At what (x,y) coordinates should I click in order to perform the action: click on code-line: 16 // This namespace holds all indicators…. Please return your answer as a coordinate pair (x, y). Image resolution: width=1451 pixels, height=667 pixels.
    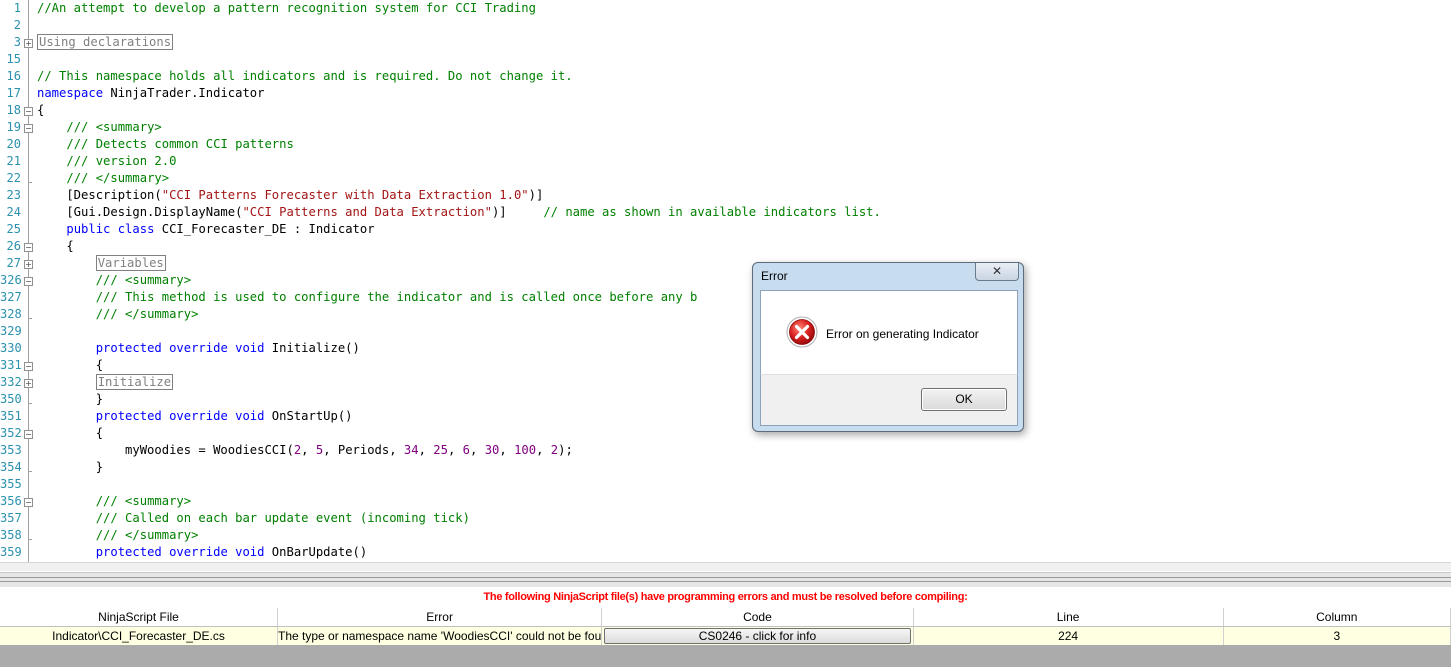
    Looking at the image, I should click on (725, 76).